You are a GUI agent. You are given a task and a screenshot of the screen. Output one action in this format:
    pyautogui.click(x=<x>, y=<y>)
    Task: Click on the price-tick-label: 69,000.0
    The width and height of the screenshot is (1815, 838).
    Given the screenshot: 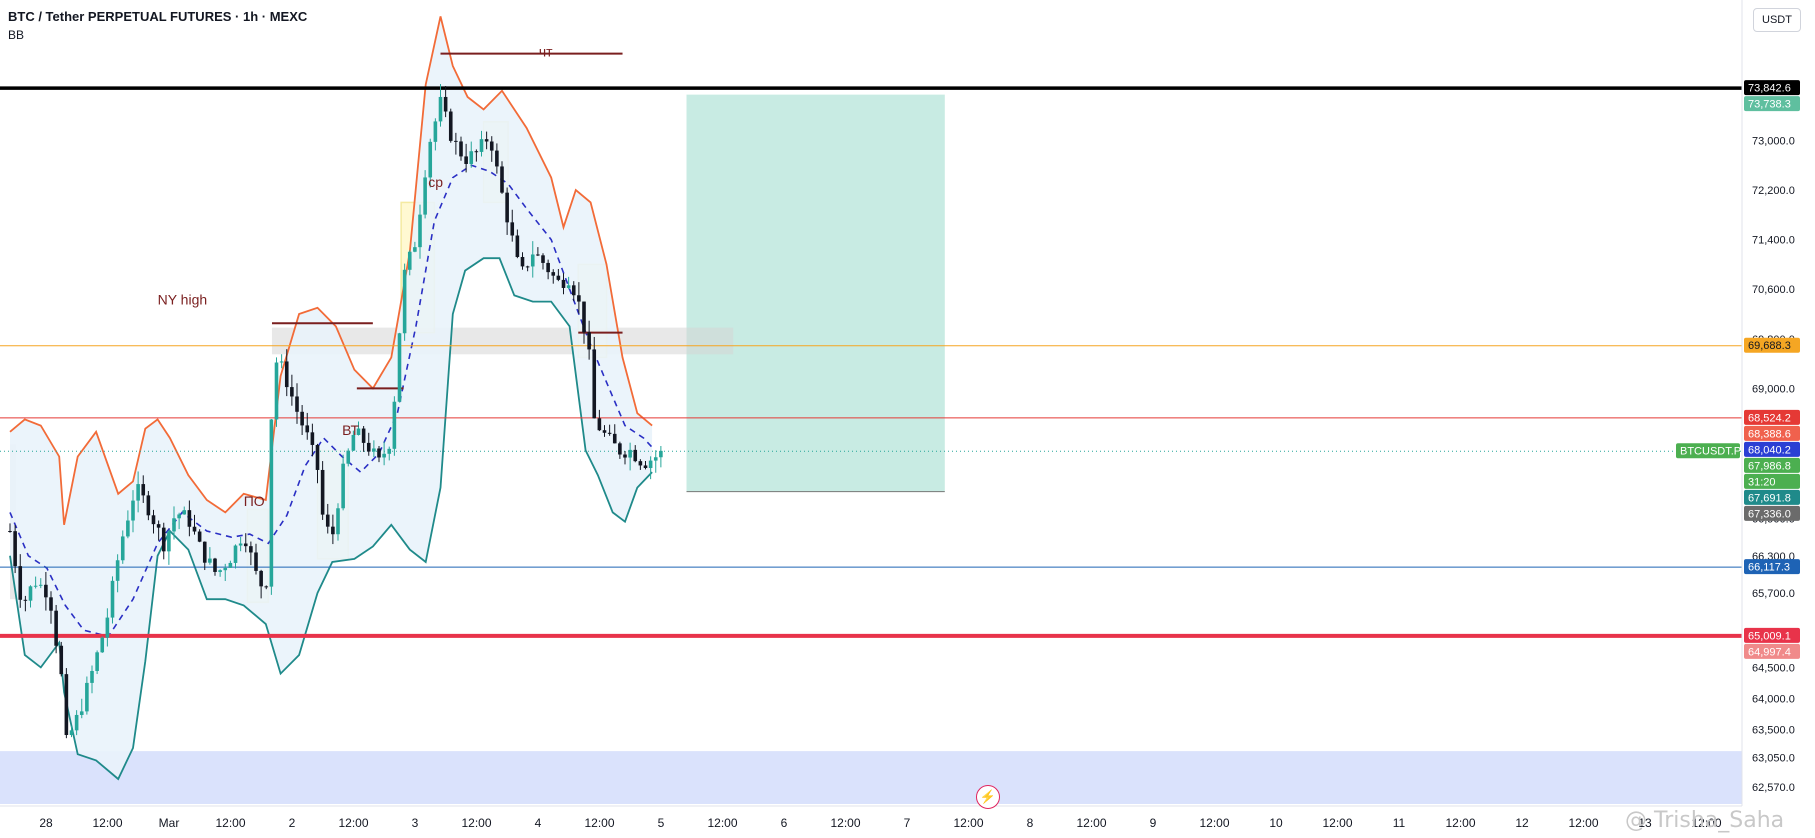 What is the action you would take?
    pyautogui.click(x=1773, y=389)
    